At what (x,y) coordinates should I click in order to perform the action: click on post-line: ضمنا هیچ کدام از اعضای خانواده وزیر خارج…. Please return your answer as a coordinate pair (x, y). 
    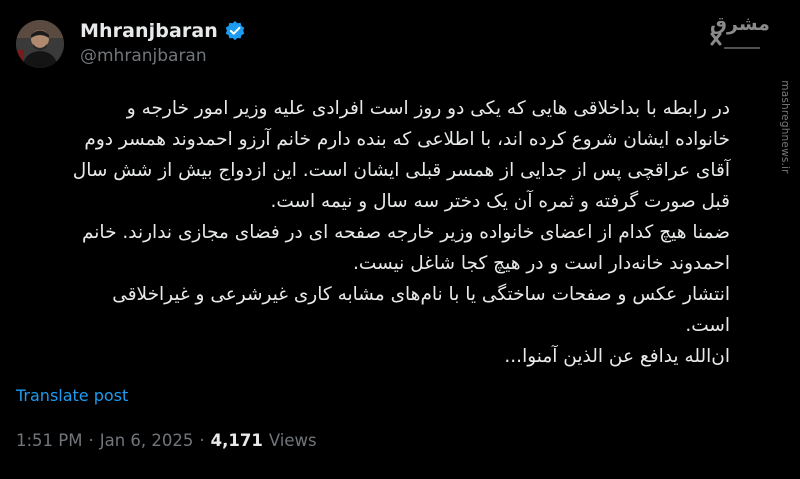
    Looking at the image, I should click on (405, 232).